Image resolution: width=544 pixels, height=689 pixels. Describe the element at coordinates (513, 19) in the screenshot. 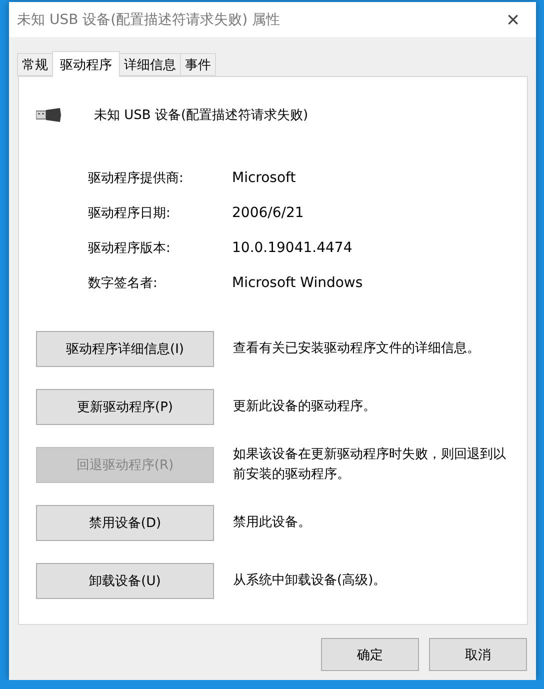

I see `close-button: ×` at that location.